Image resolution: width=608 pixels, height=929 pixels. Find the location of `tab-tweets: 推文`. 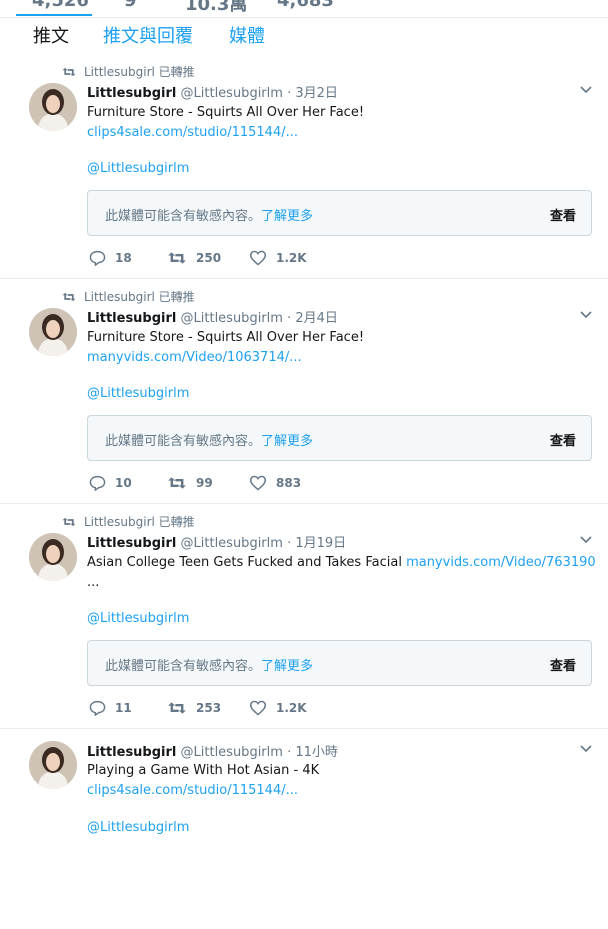

tab-tweets: 推文 is located at coordinates (51, 35).